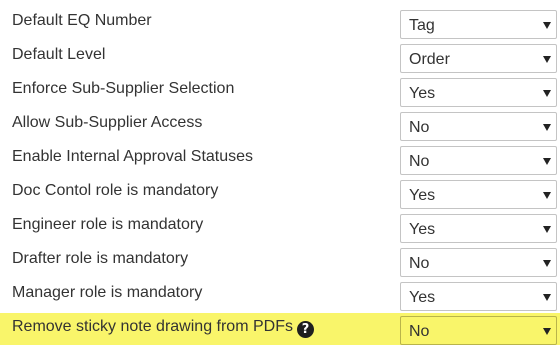 The width and height of the screenshot is (560, 346). What do you see at coordinates (478, 262) in the screenshot?
I see `drafter-role-select: No` at bounding box center [478, 262].